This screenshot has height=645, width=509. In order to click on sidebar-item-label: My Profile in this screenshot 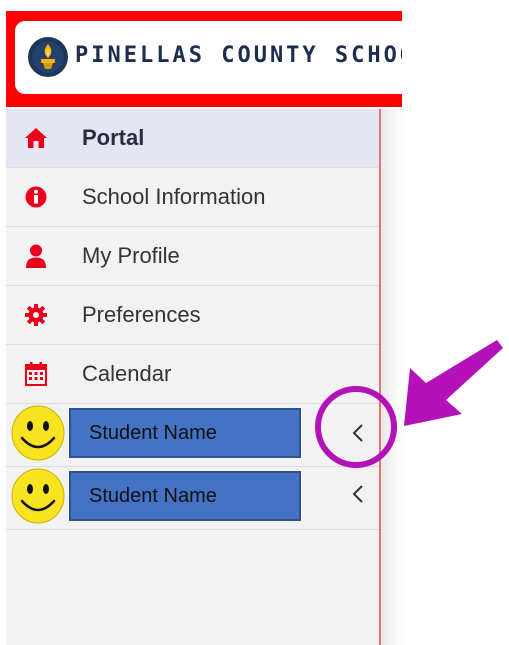, I will do `click(131, 255)`.